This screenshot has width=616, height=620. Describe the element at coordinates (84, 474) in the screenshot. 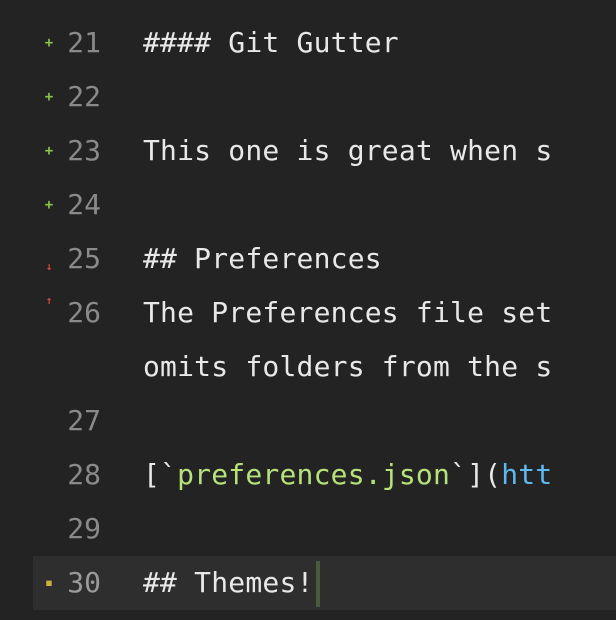

I see `line-number: 28` at that location.